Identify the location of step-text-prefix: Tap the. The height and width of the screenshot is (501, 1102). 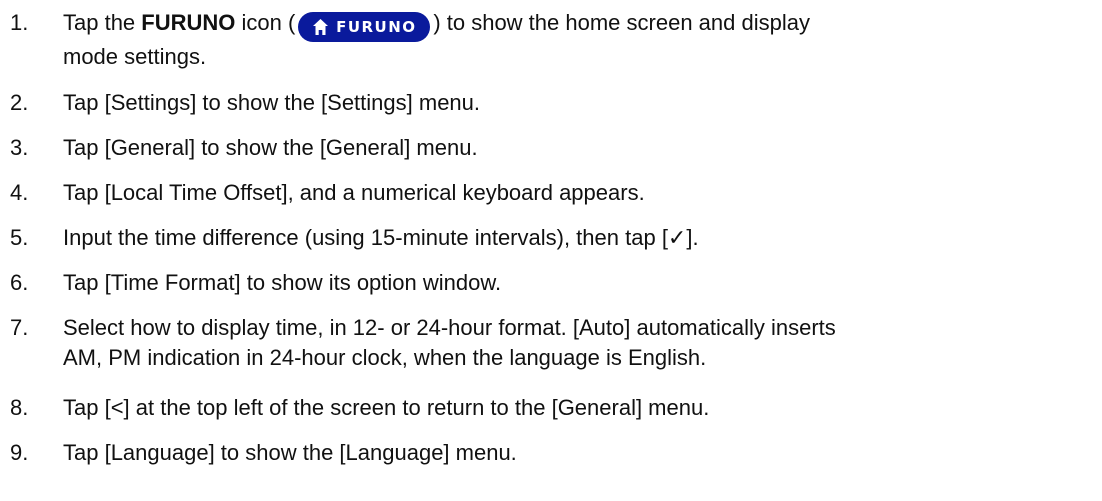
(102, 22).